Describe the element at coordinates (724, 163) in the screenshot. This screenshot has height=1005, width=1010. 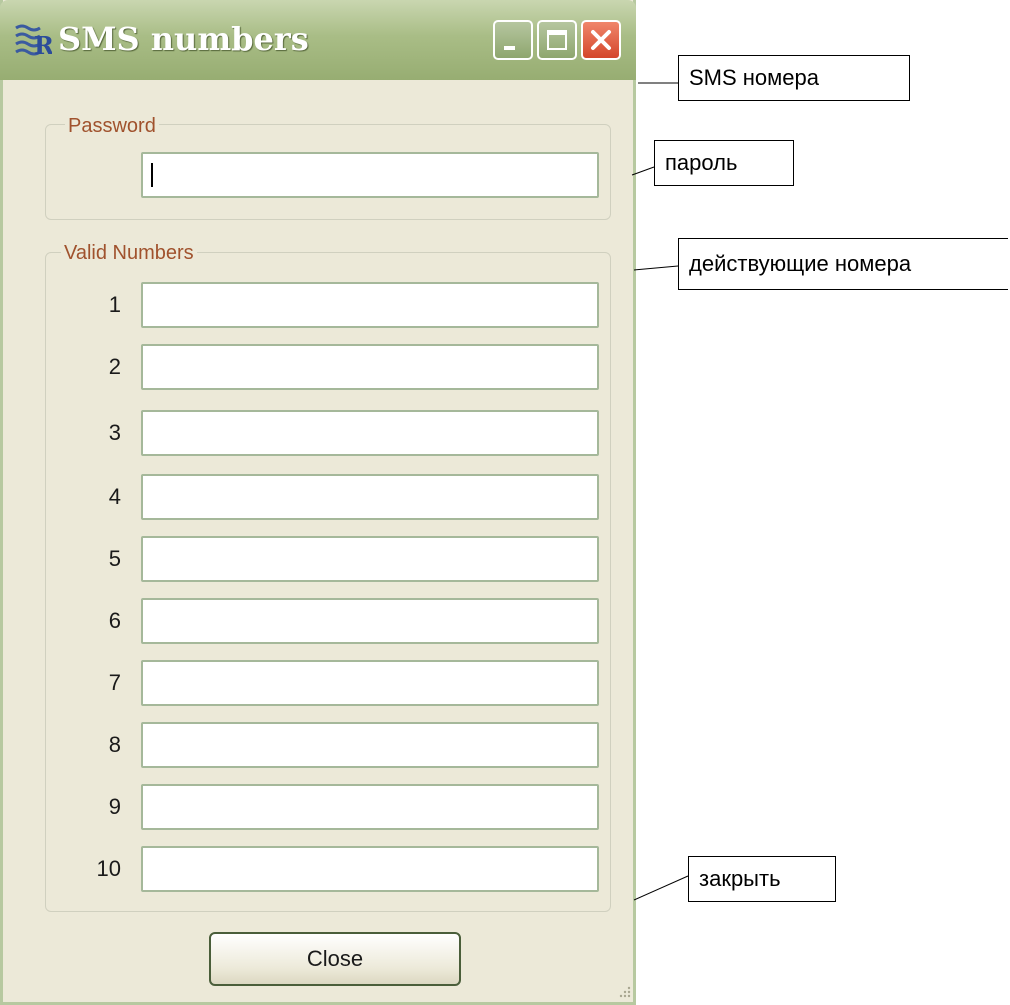
I see `annotation-password: пароль` at that location.